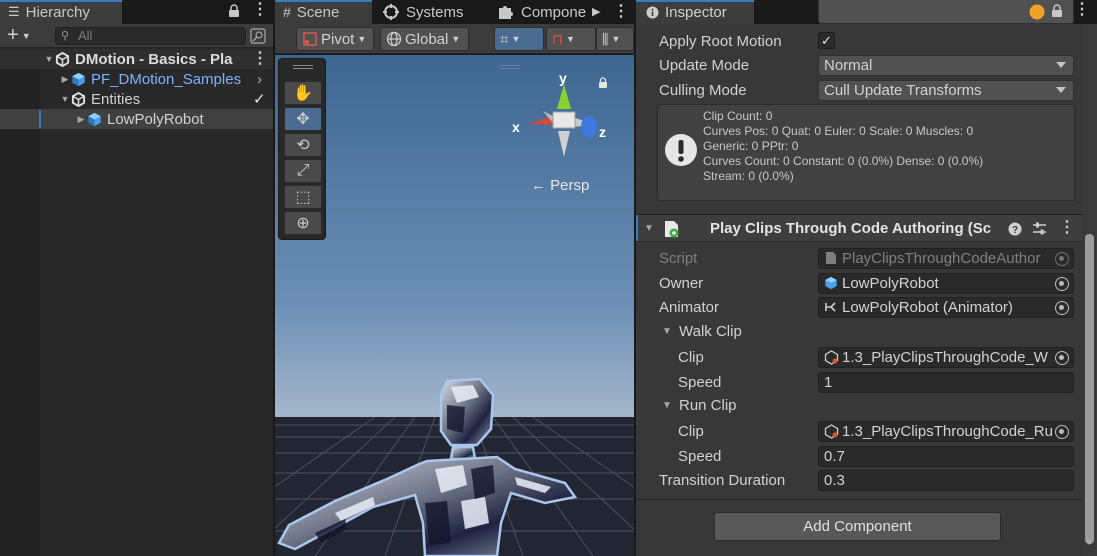 The width and height of the screenshot is (1097, 556). I want to click on robot-character, so click(454, 464).